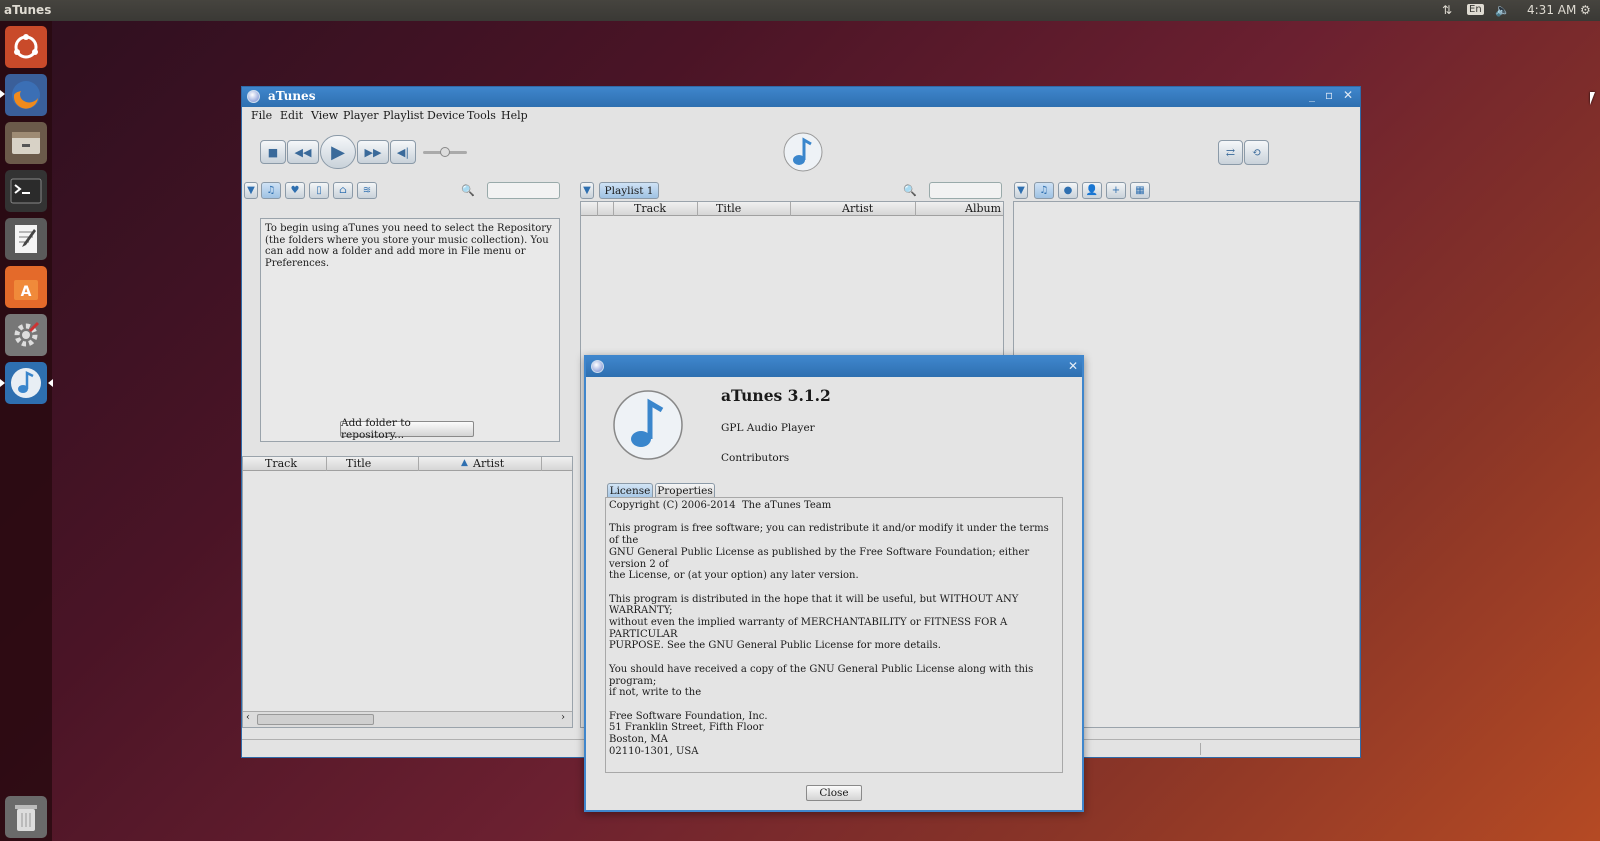 This screenshot has width=1600, height=841. I want to click on dialog-app-icon, so click(597, 366).